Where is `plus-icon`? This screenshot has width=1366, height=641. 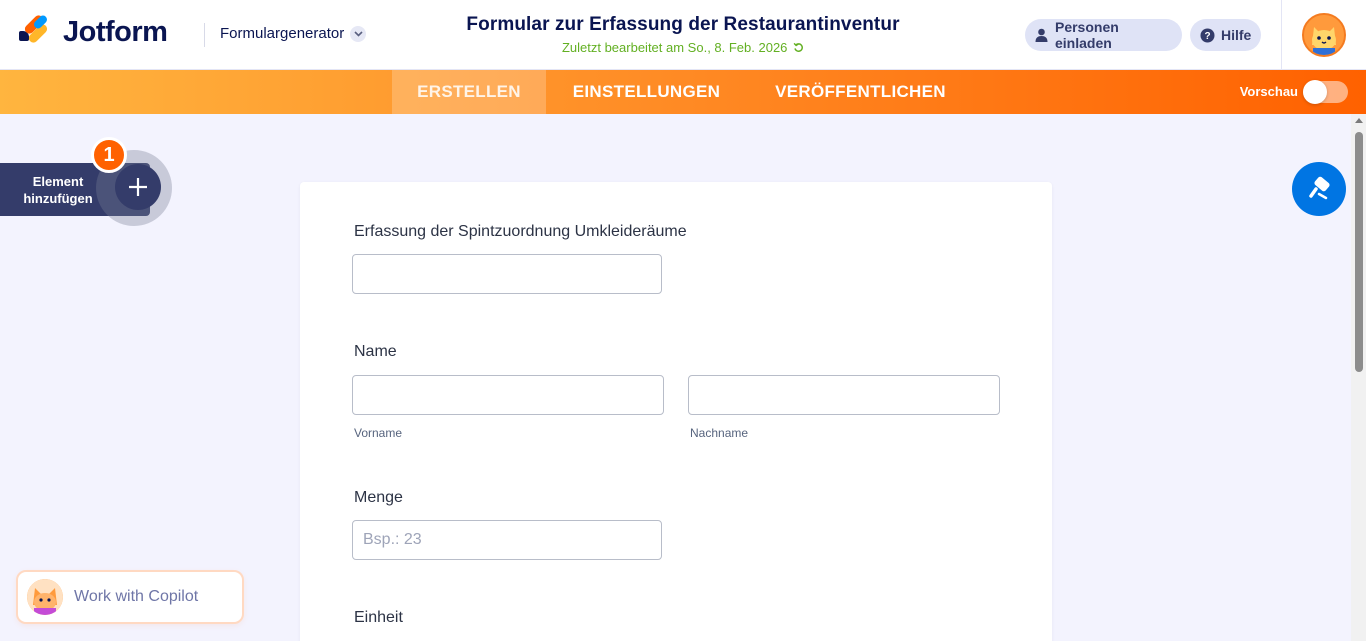
plus-icon is located at coordinates (138, 187).